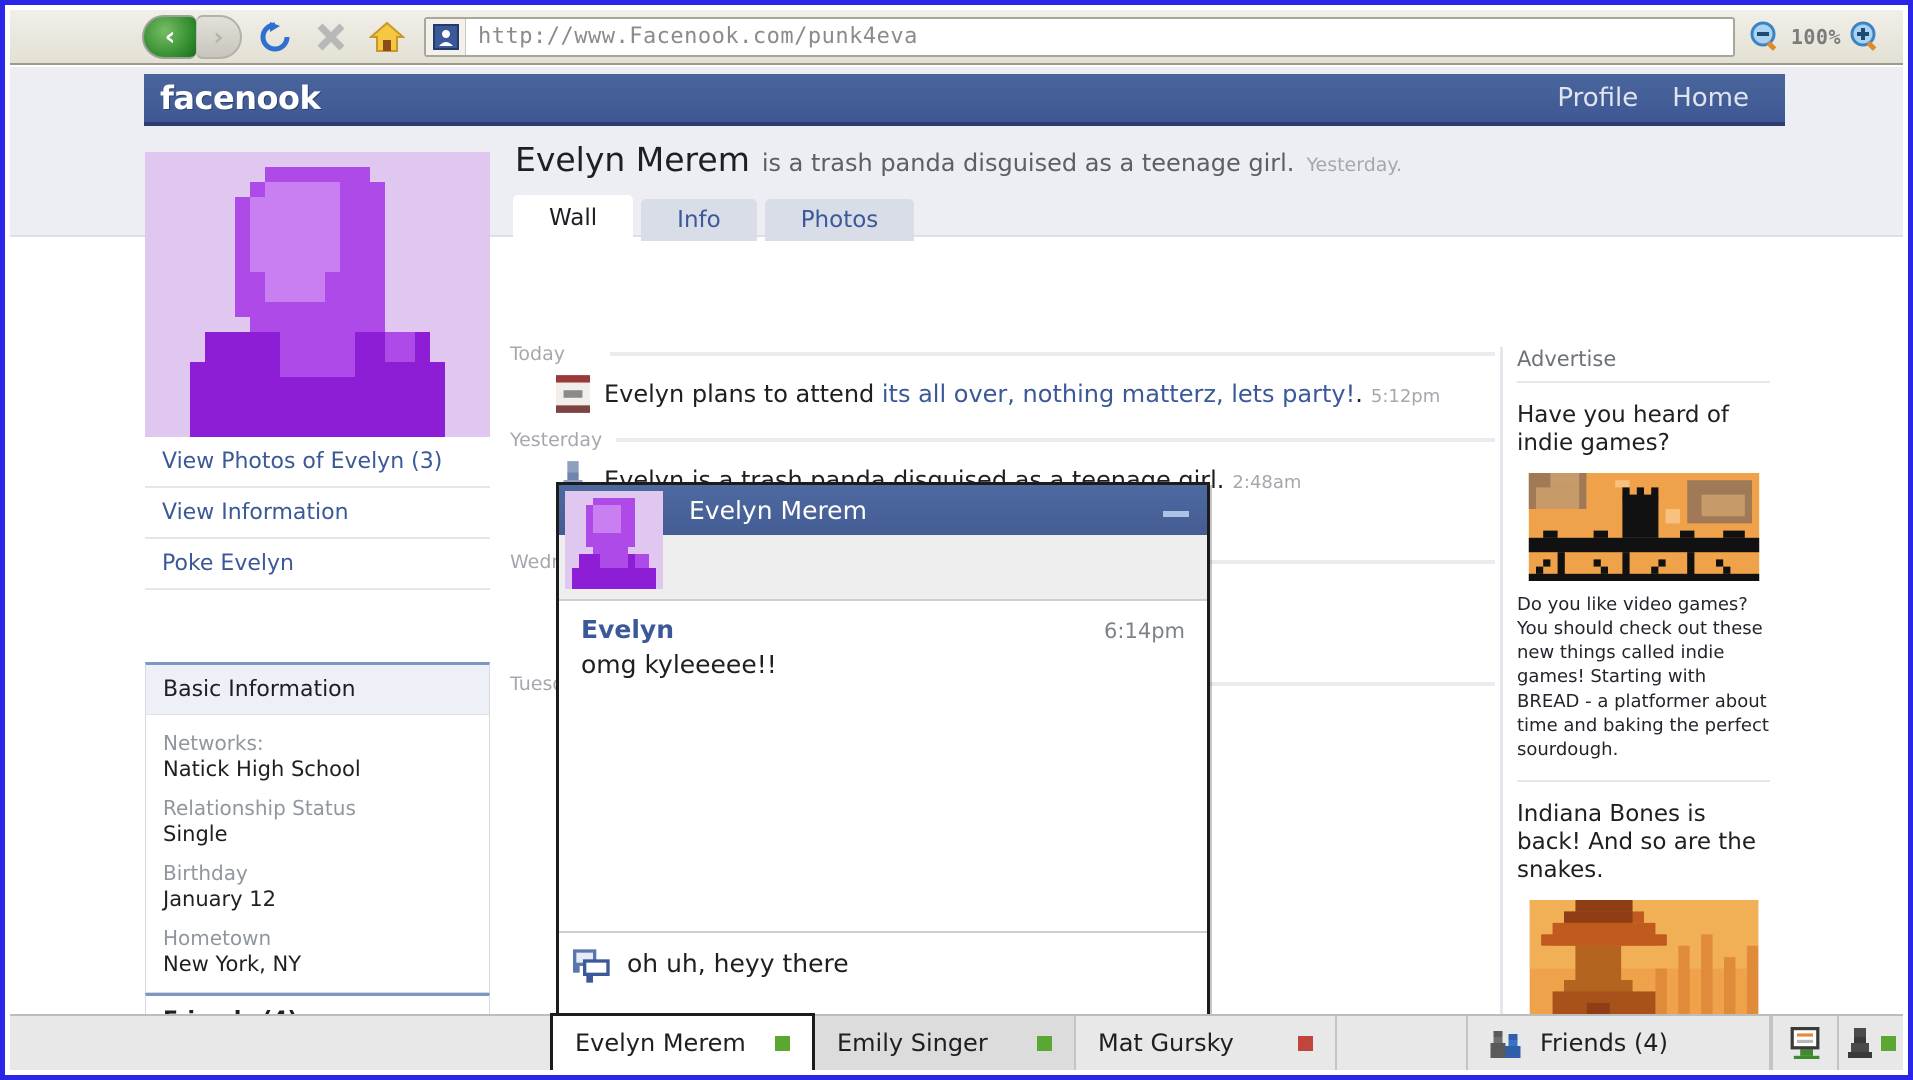 The width and height of the screenshot is (1913, 1080). What do you see at coordinates (743, 394) in the screenshot?
I see `post-prefix: Evelyn plans to attend` at bounding box center [743, 394].